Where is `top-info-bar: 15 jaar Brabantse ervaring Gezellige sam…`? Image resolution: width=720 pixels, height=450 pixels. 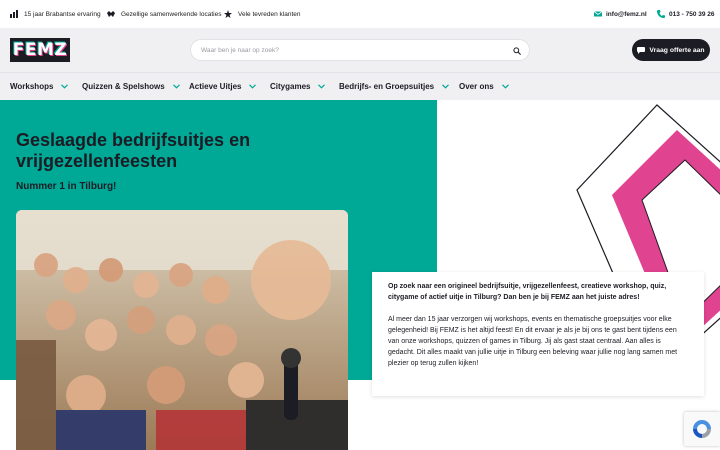
top-info-bar: 15 jaar Brabantse ervaring Gezellige sam… is located at coordinates (360, 14).